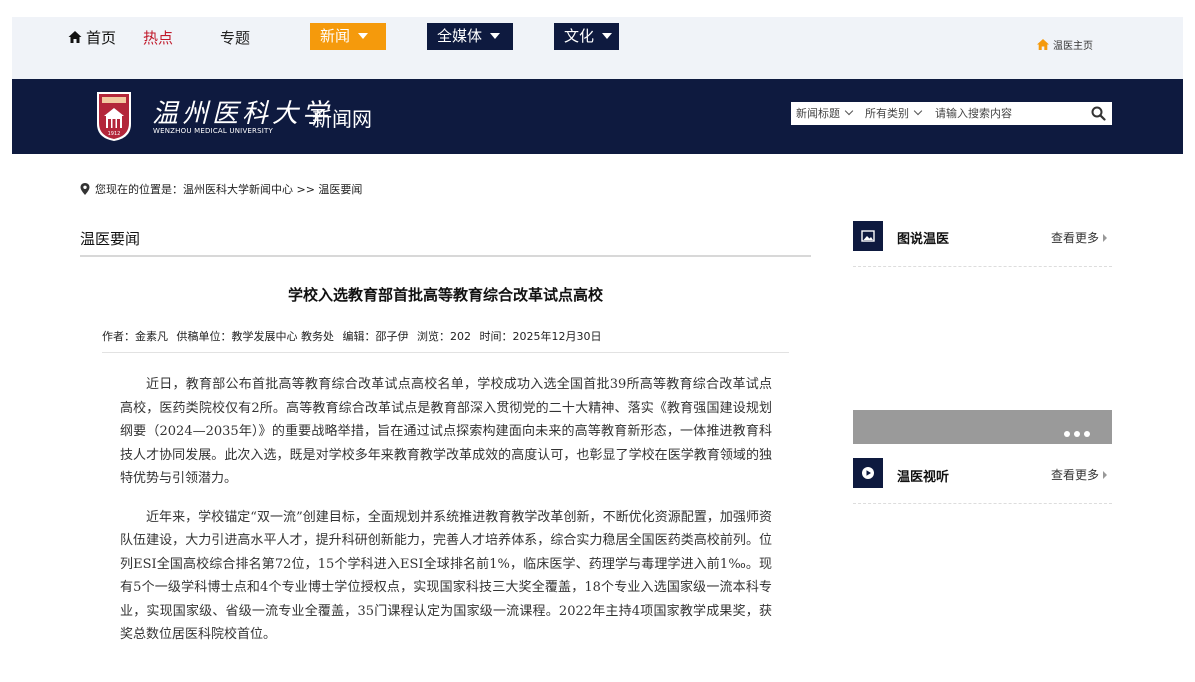 The height and width of the screenshot is (682, 1195). What do you see at coordinates (1073, 46) in the screenshot?
I see `homepage-label: 温医主页` at bounding box center [1073, 46].